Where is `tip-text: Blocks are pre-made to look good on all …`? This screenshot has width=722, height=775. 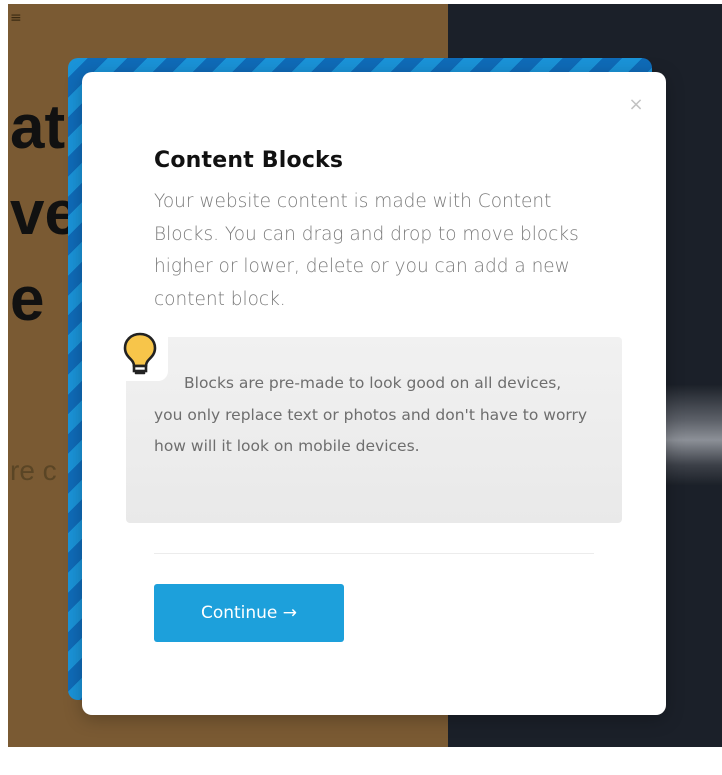 tip-text: Blocks are pre-made to look good on all … is located at coordinates (371, 414).